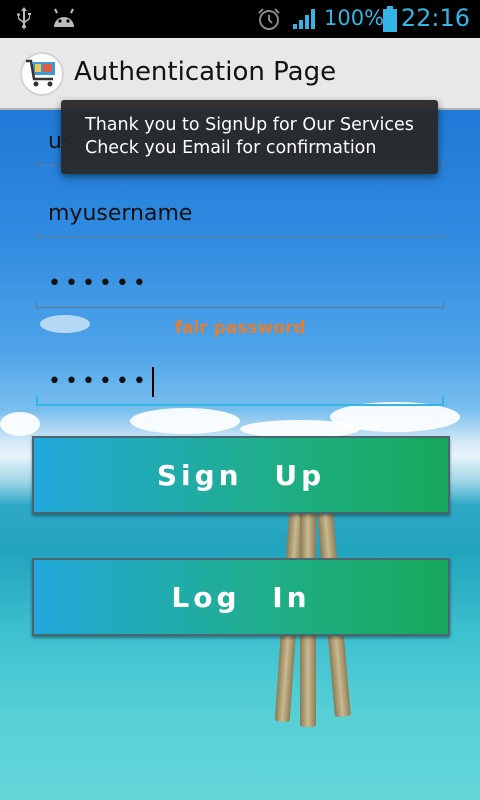  What do you see at coordinates (99, 381) in the screenshot?
I see `confirm-password-value: ••••••` at bounding box center [99, 381].